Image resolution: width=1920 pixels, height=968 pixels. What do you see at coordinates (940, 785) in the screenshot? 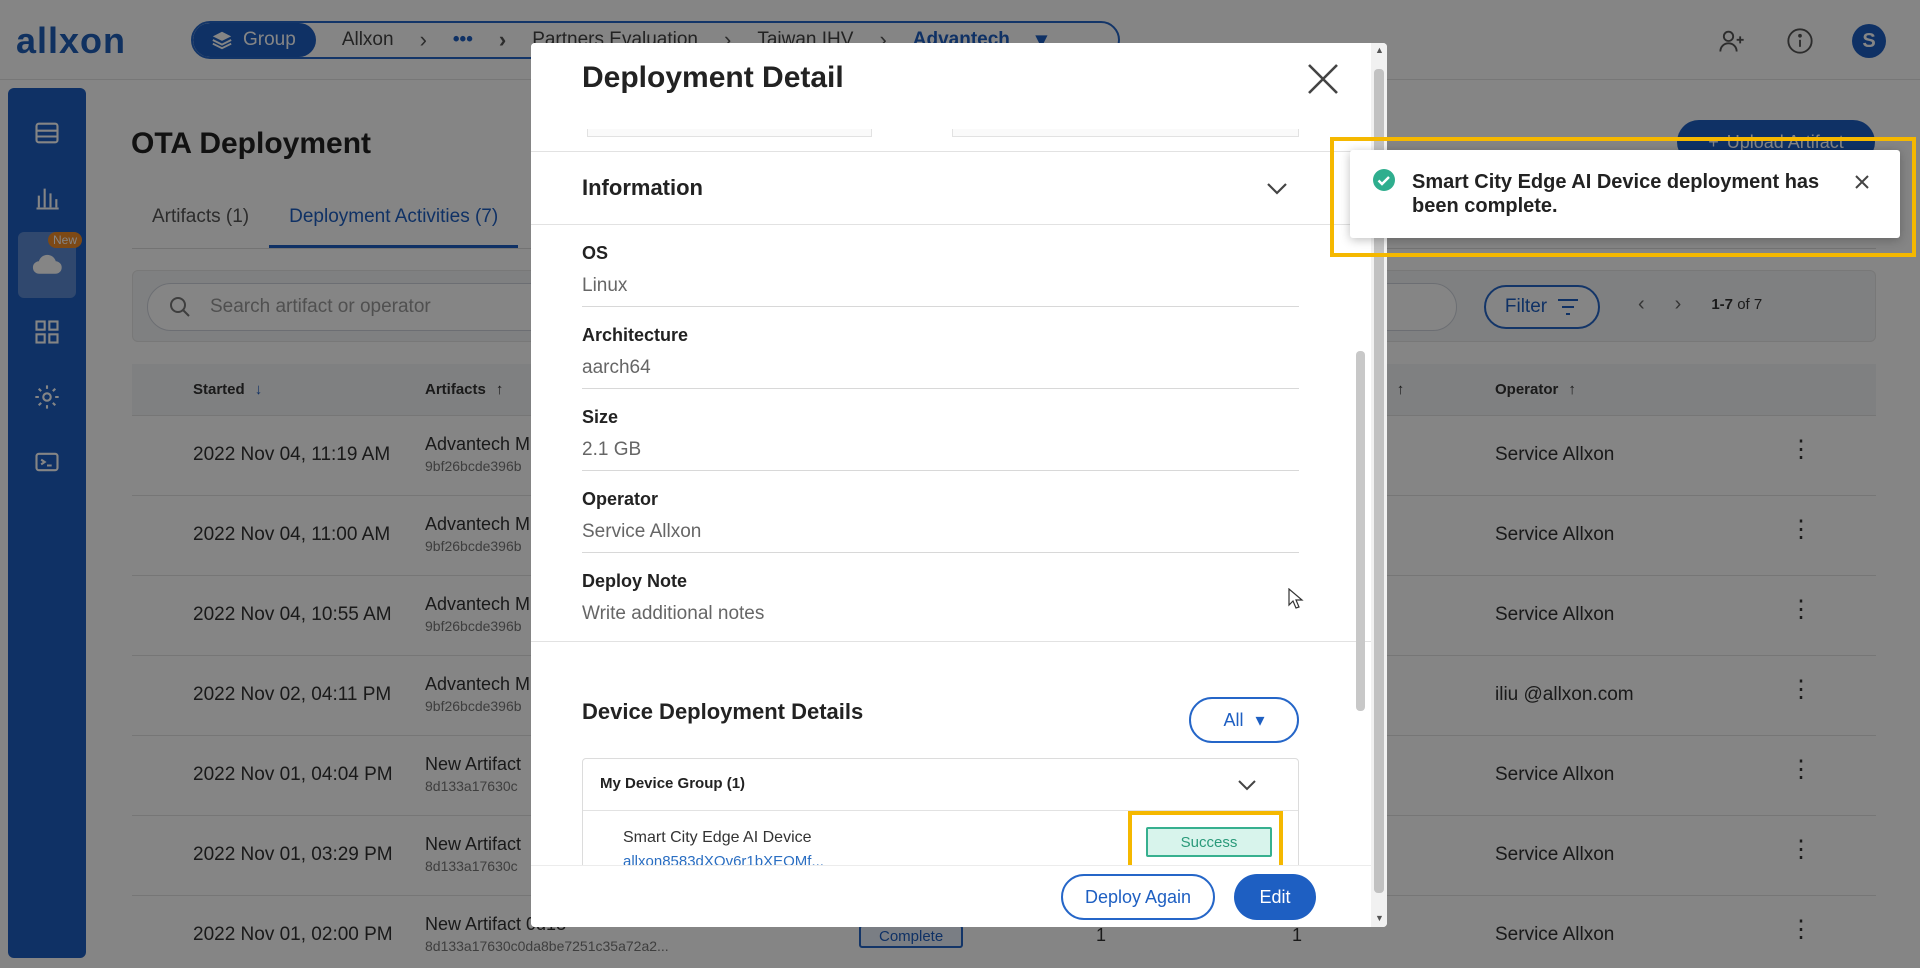
I see `device-group-header: My Device Group (1)` at bounding box center [940, 785].